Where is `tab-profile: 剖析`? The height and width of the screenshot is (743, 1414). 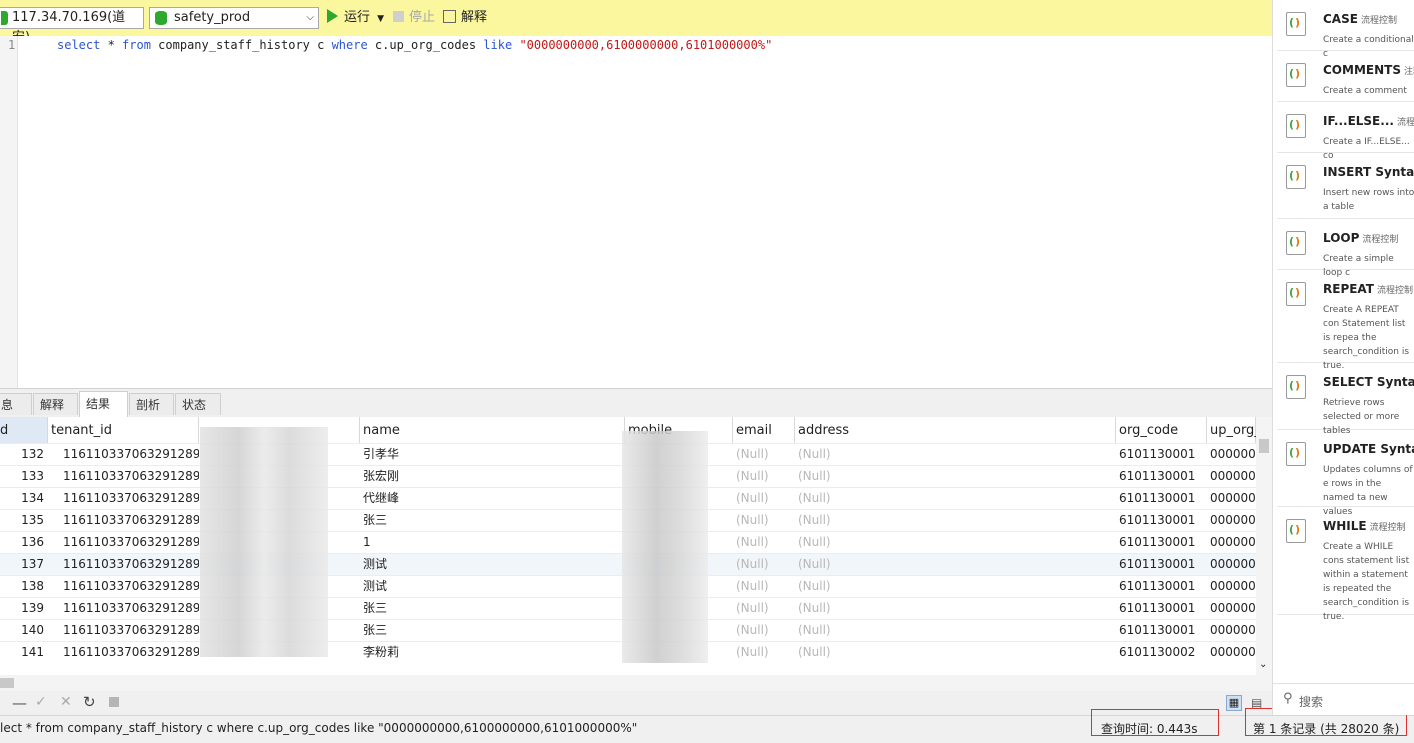
tab-profile: 剖析 is located at coordinates (151, 404).